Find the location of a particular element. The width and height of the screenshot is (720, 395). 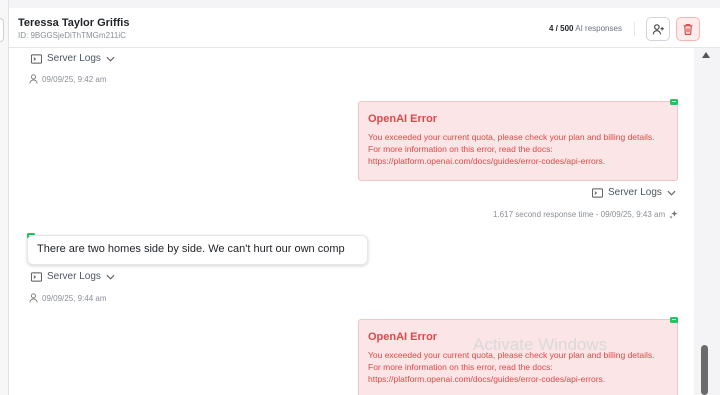

scroll-thumb is located at coordinates (704, 370).